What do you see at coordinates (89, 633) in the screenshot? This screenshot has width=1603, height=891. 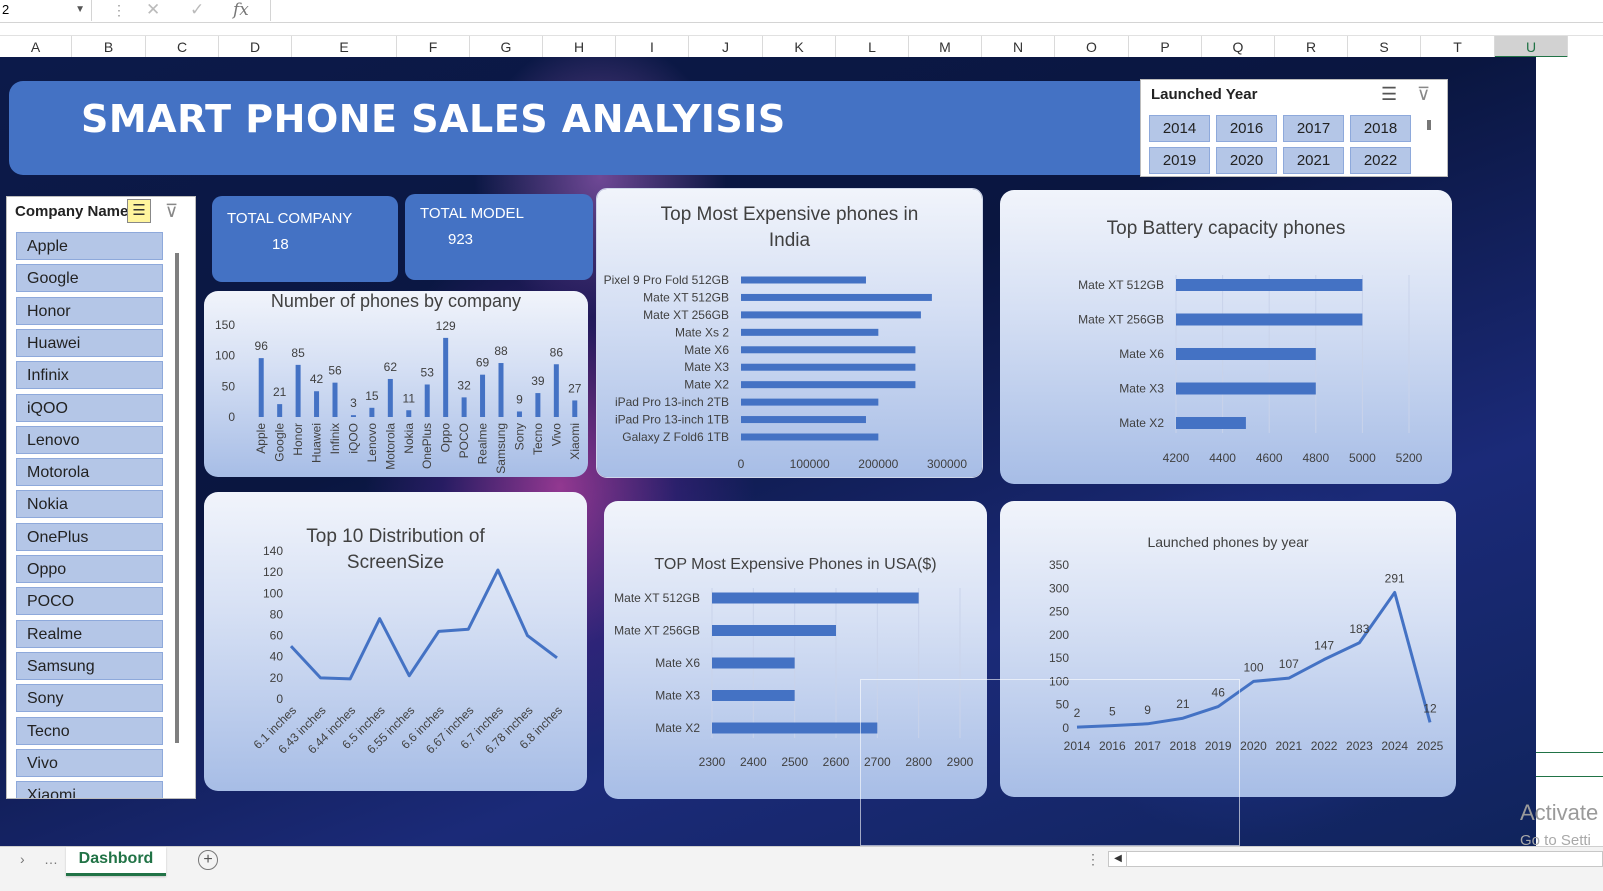 I see `company-button-realme: Realme` at bounding box center [89, 633].